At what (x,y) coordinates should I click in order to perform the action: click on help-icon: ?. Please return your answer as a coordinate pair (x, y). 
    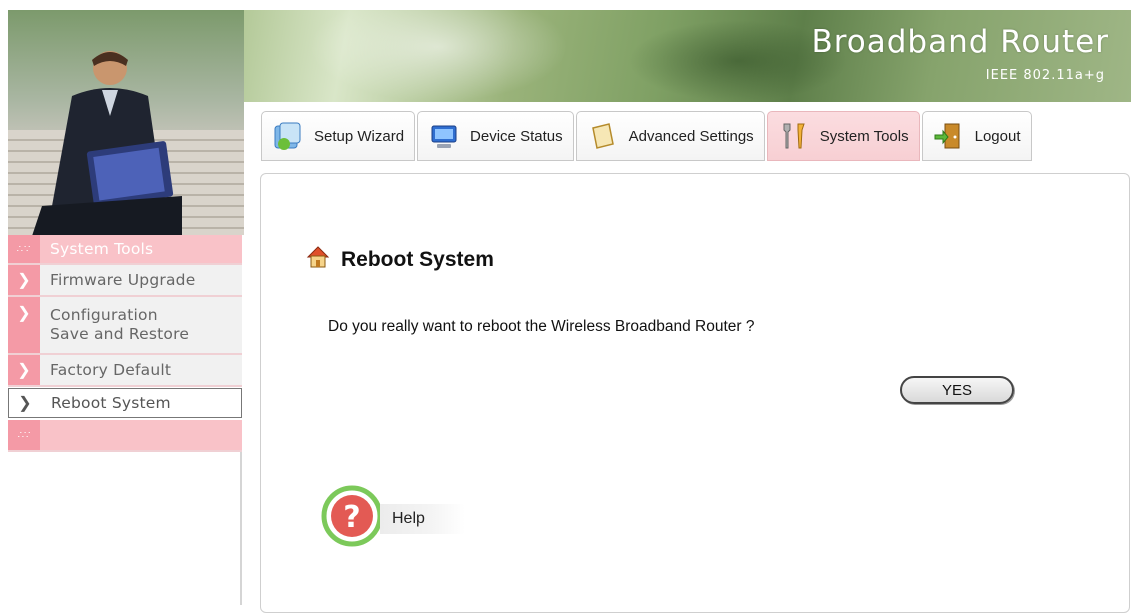
    Looking at the image, I should click on (352, 518).